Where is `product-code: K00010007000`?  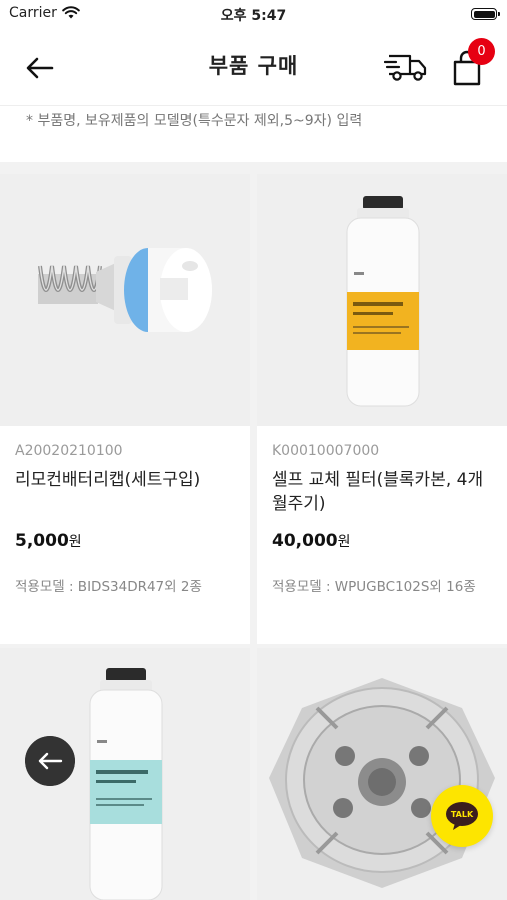 product-code: K00010007000 is located at coordinates (326, 451).